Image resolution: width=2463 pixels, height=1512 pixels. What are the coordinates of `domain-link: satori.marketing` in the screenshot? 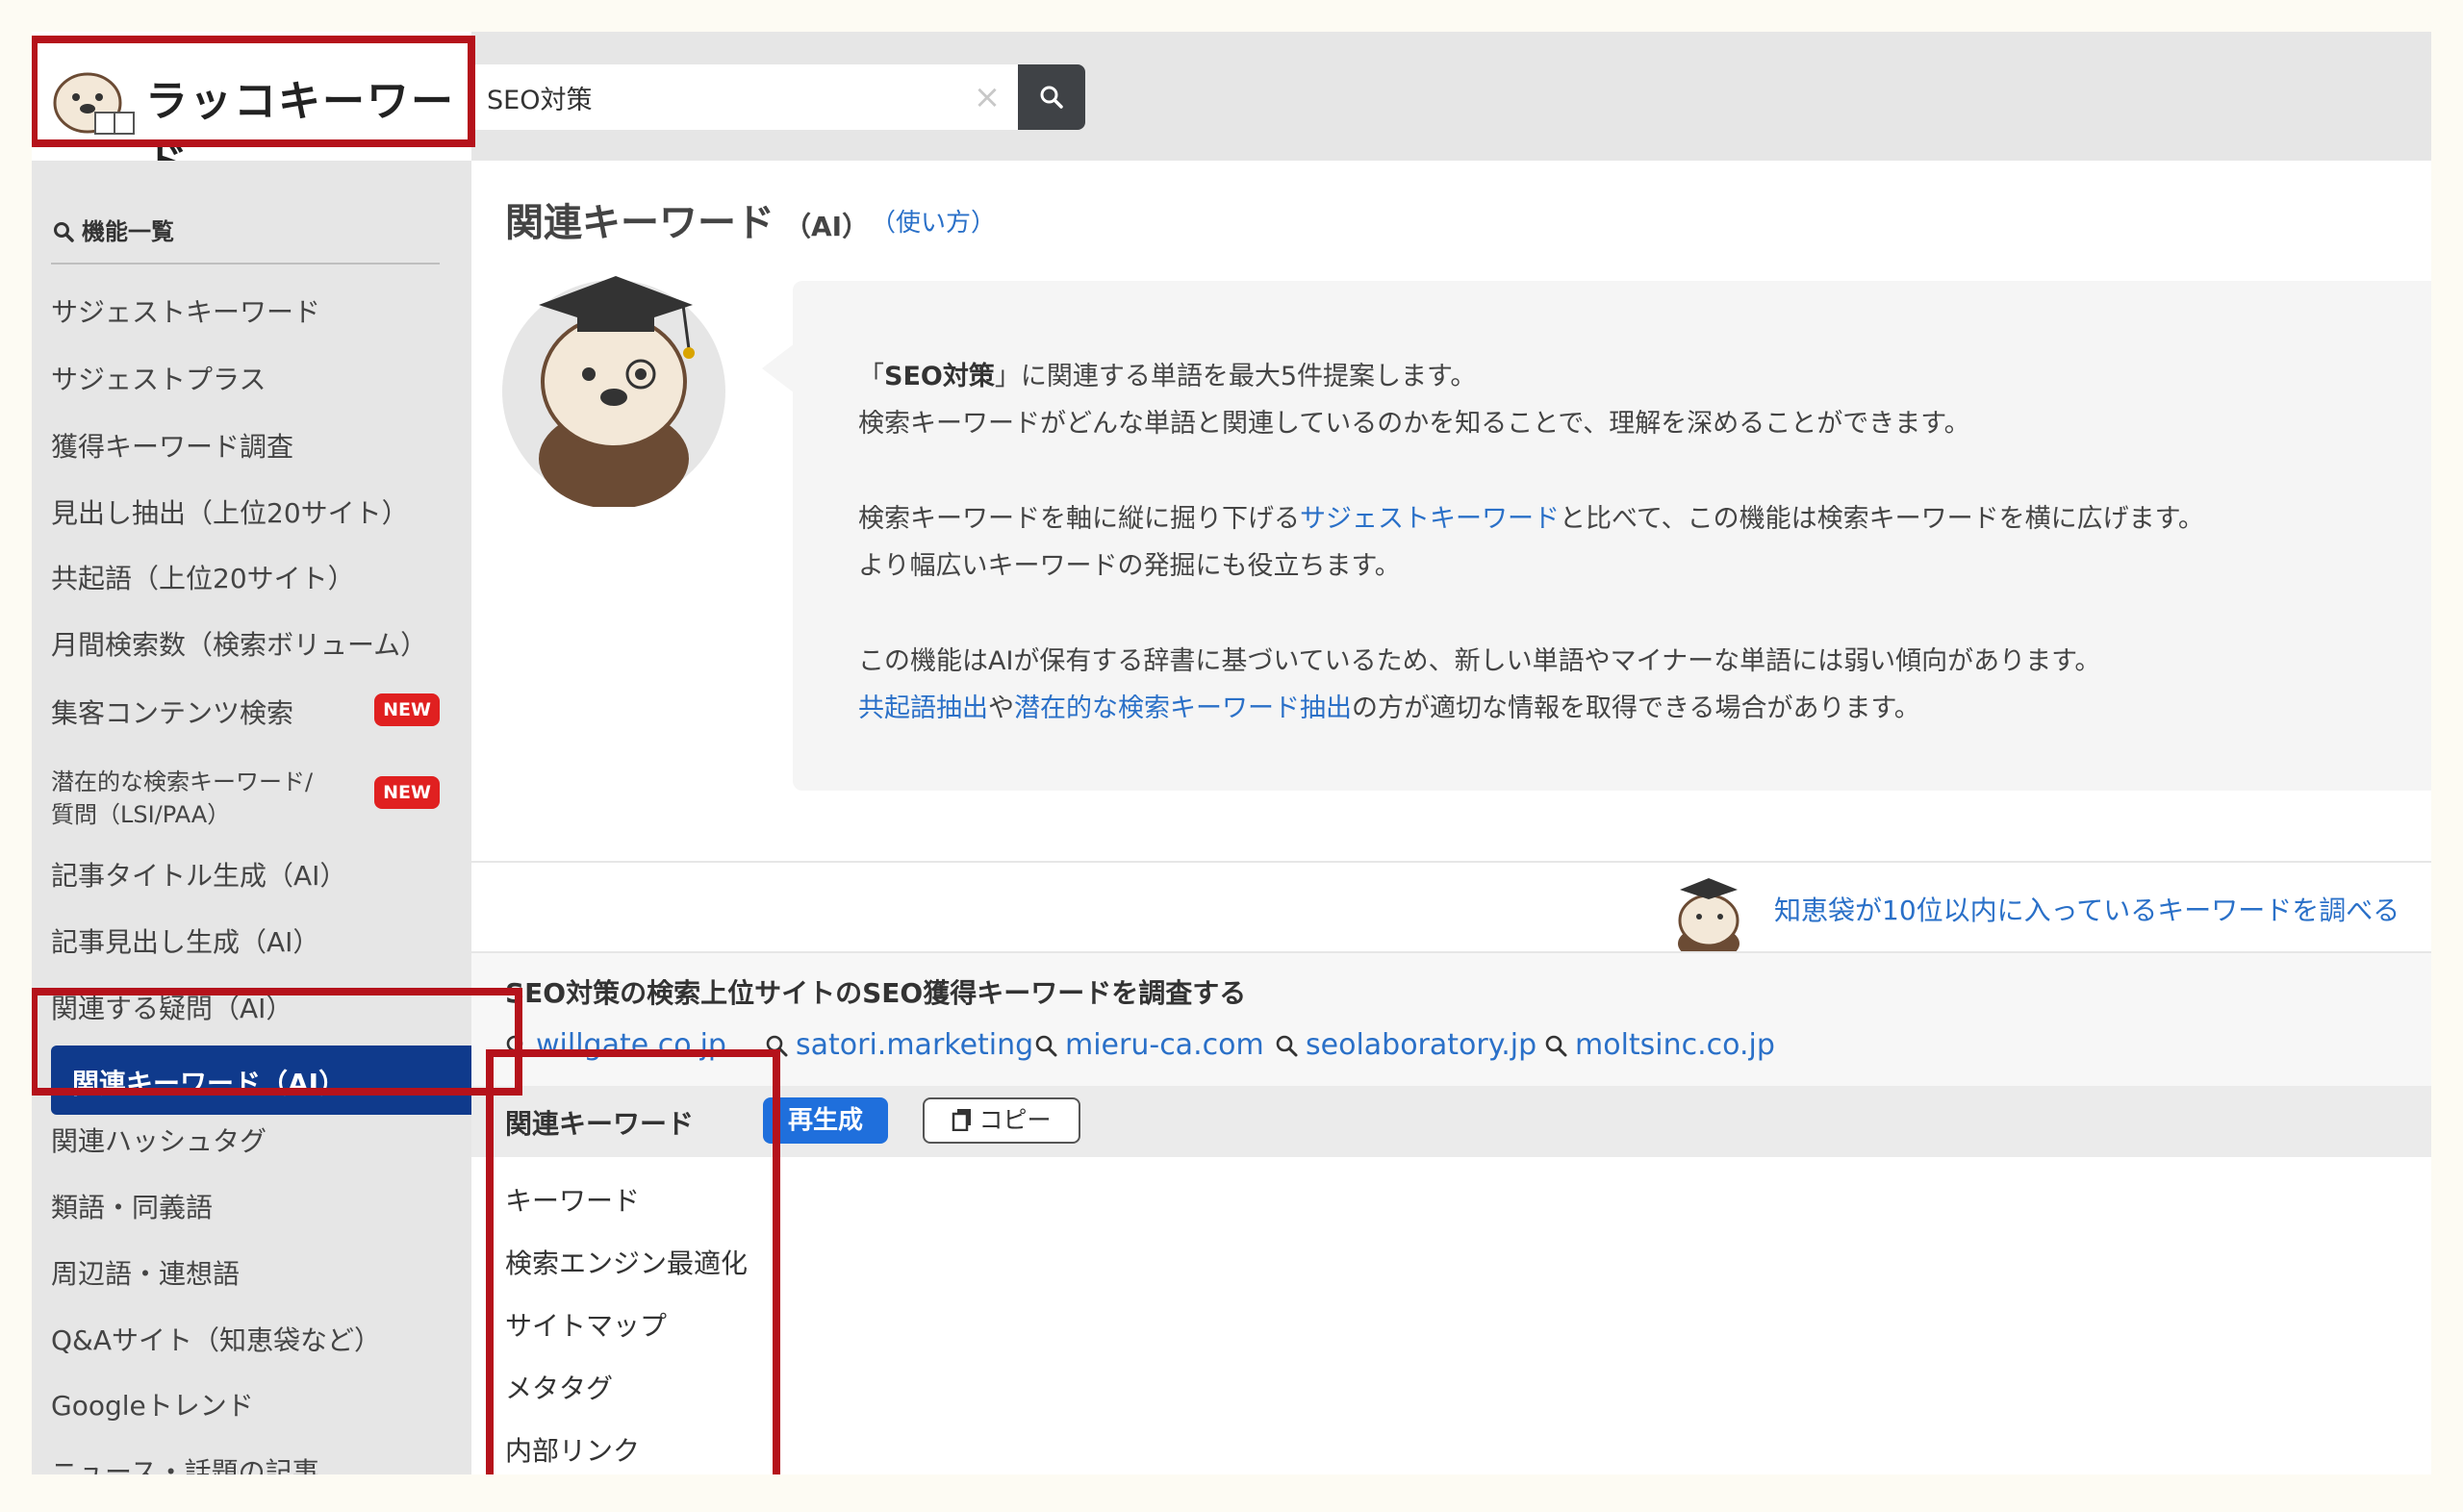 It's located at (899, 1045).